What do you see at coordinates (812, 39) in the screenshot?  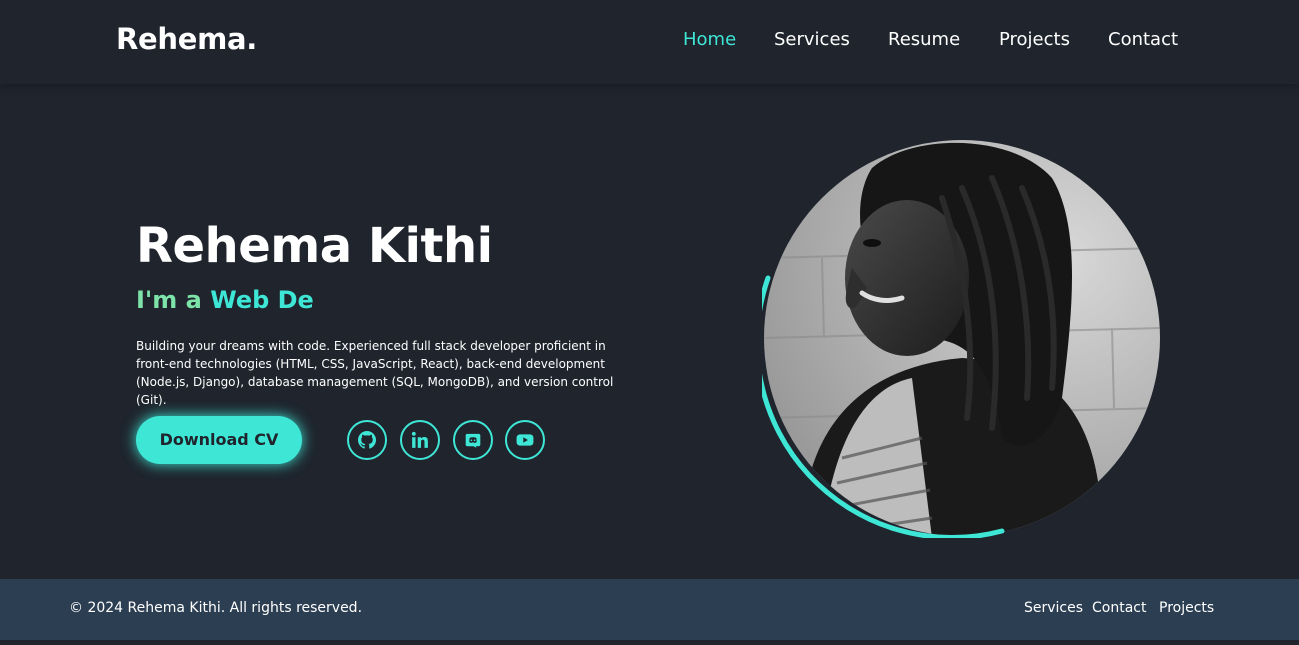 I see `nav-services: Services` at bounding box center [812, 39].